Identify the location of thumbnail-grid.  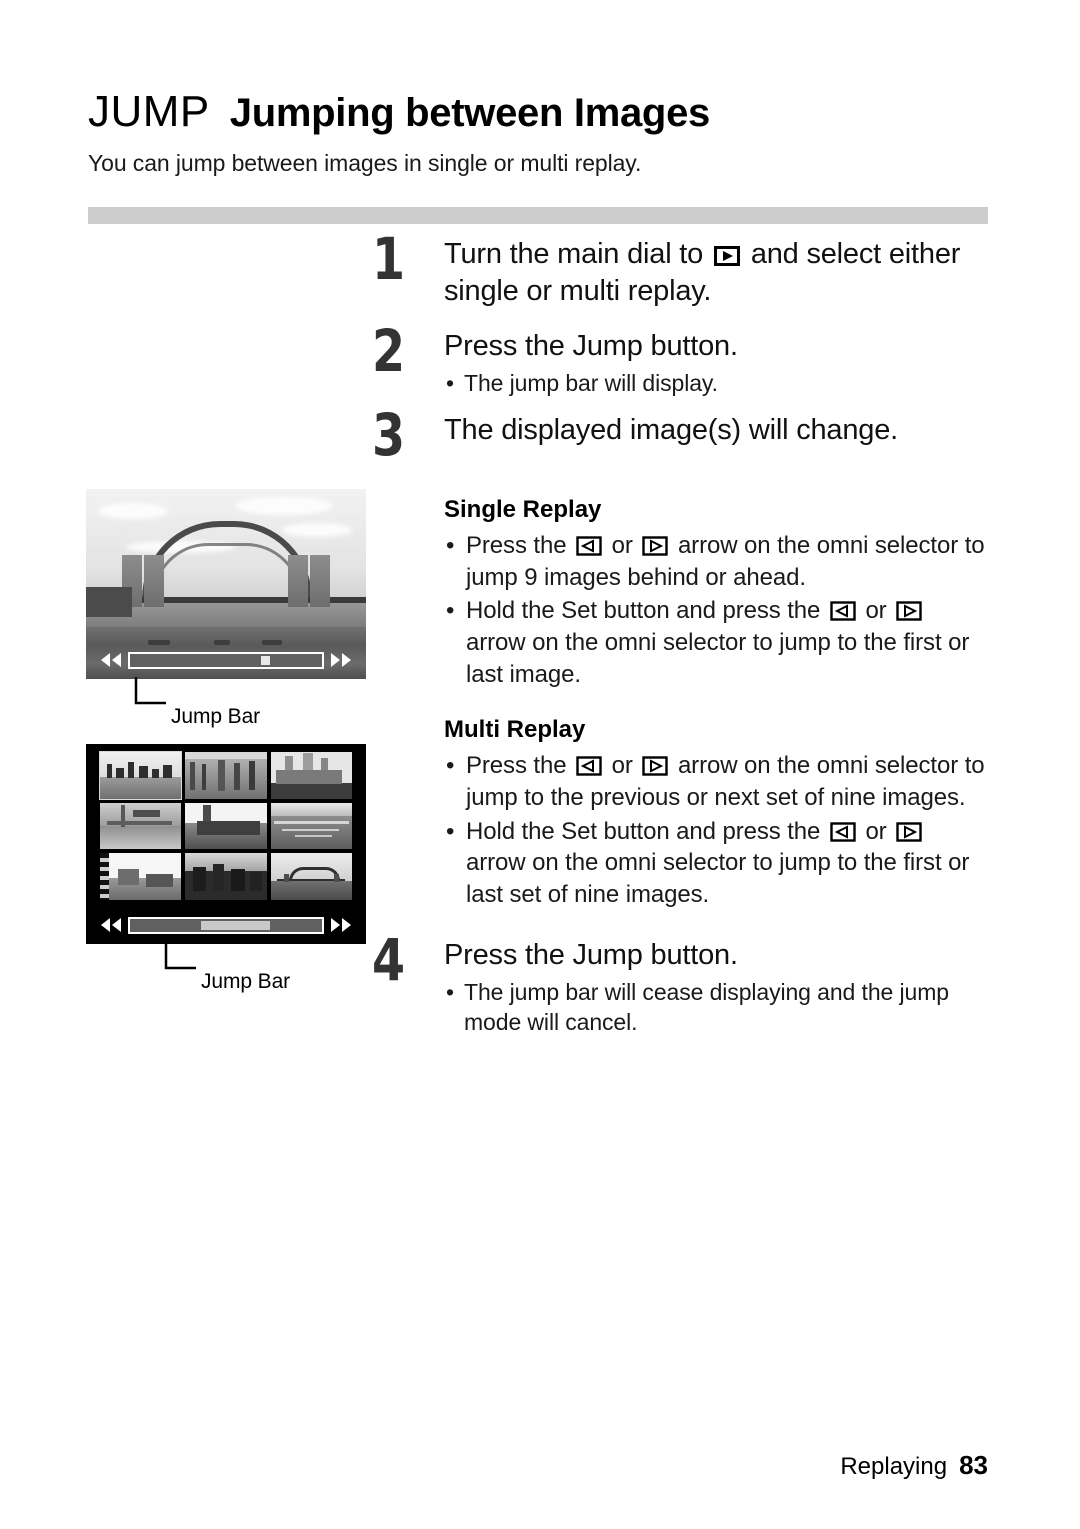
(225, 825).